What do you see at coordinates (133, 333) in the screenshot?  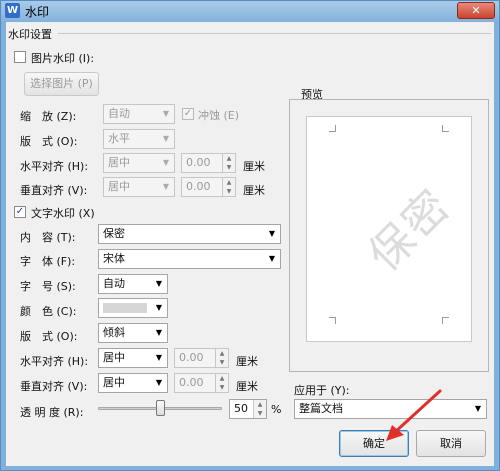 I see `text-layout-select: 倾斜 ▼` at bounding box center [133, 333].